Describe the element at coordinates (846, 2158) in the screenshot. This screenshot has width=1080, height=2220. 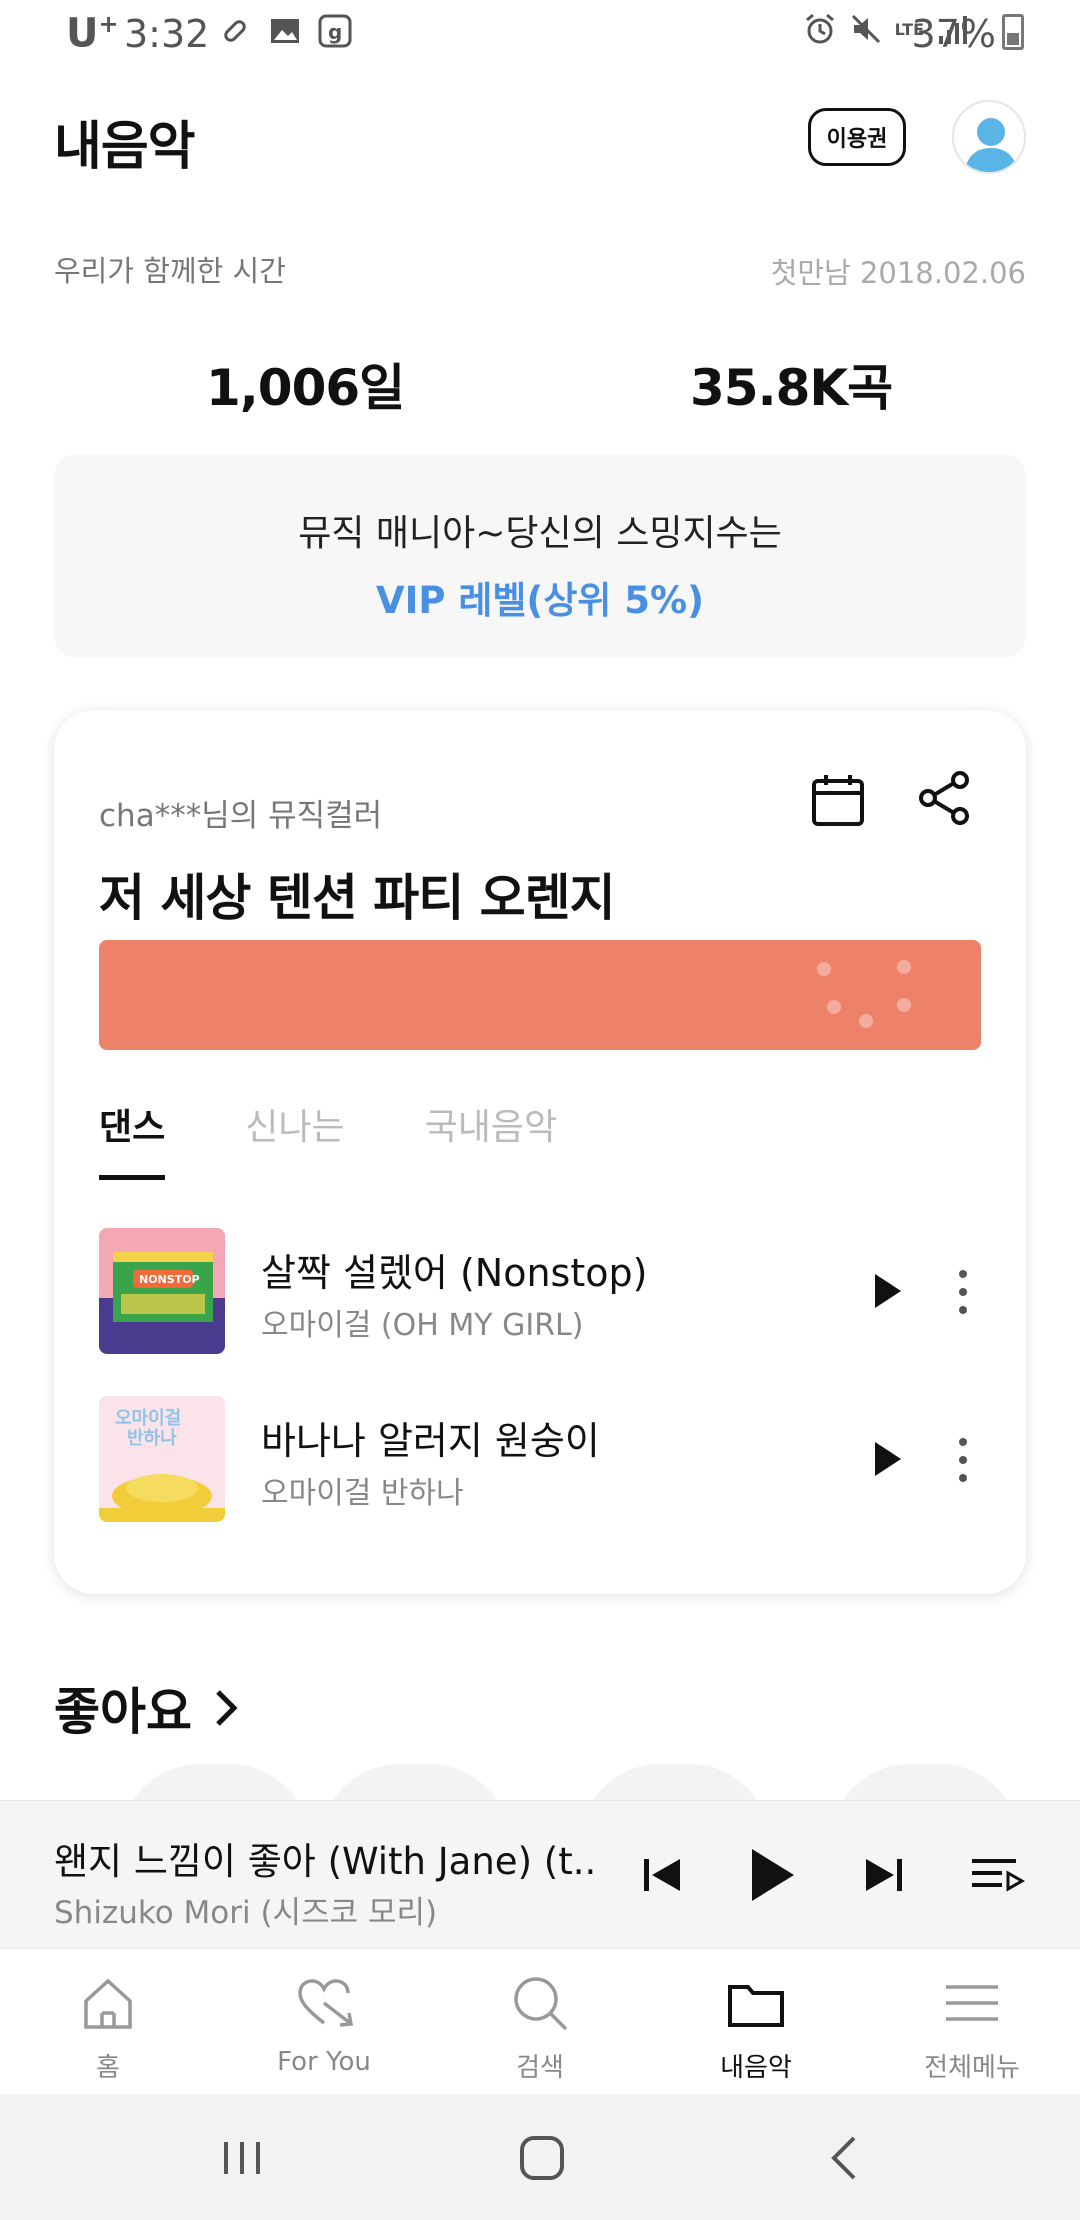
I see `back-icon` at that location.